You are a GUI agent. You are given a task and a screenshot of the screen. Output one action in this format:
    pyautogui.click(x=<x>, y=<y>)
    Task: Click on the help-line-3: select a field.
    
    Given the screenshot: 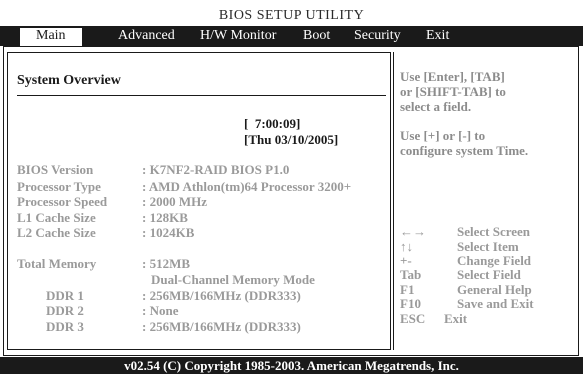 What is the action you would take?
    pyautogui.click(x=436, y=106)
    